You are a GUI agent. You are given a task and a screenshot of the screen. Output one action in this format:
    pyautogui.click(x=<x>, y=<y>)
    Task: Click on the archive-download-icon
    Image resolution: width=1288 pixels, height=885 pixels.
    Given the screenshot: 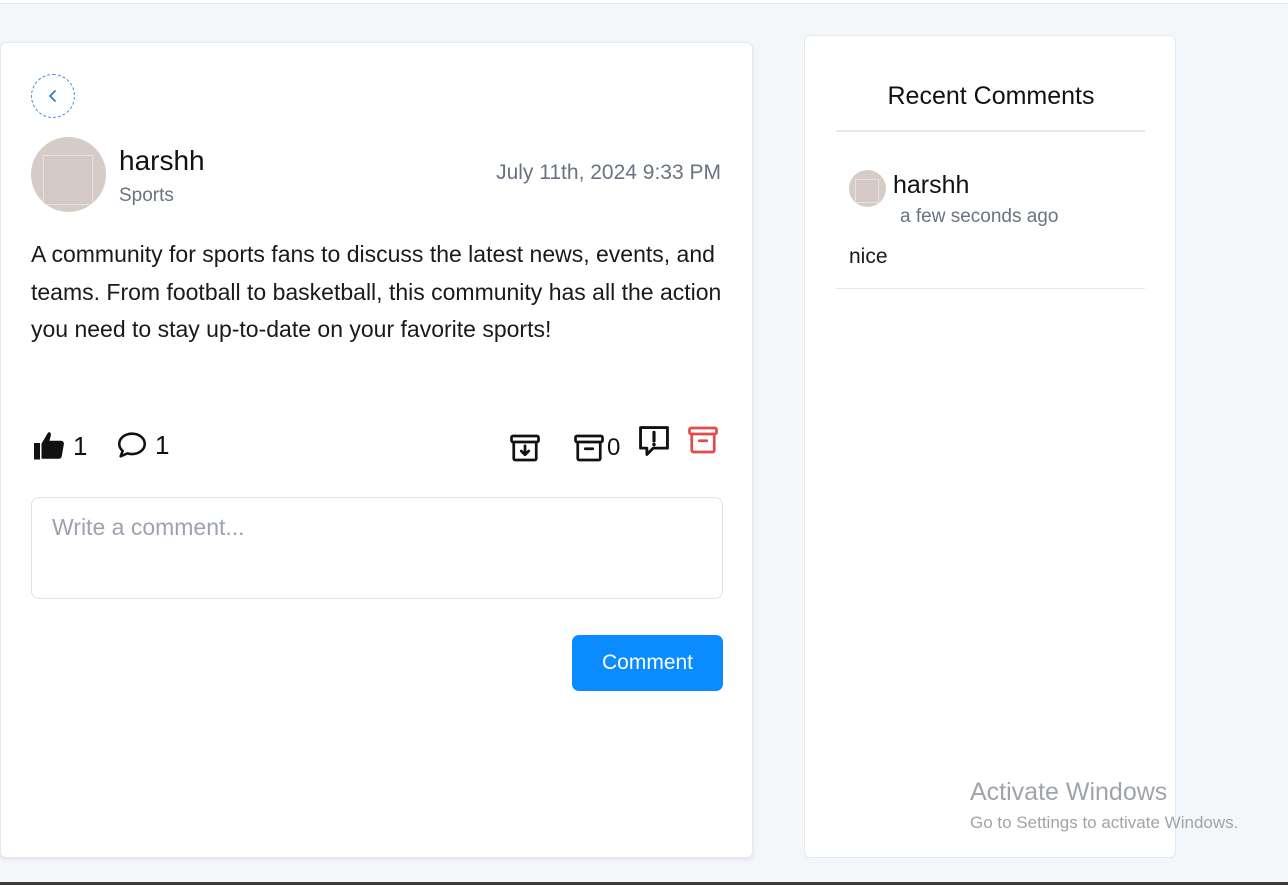 What is the action you would take?
    pyautogui.click(x=525, y=448)
    